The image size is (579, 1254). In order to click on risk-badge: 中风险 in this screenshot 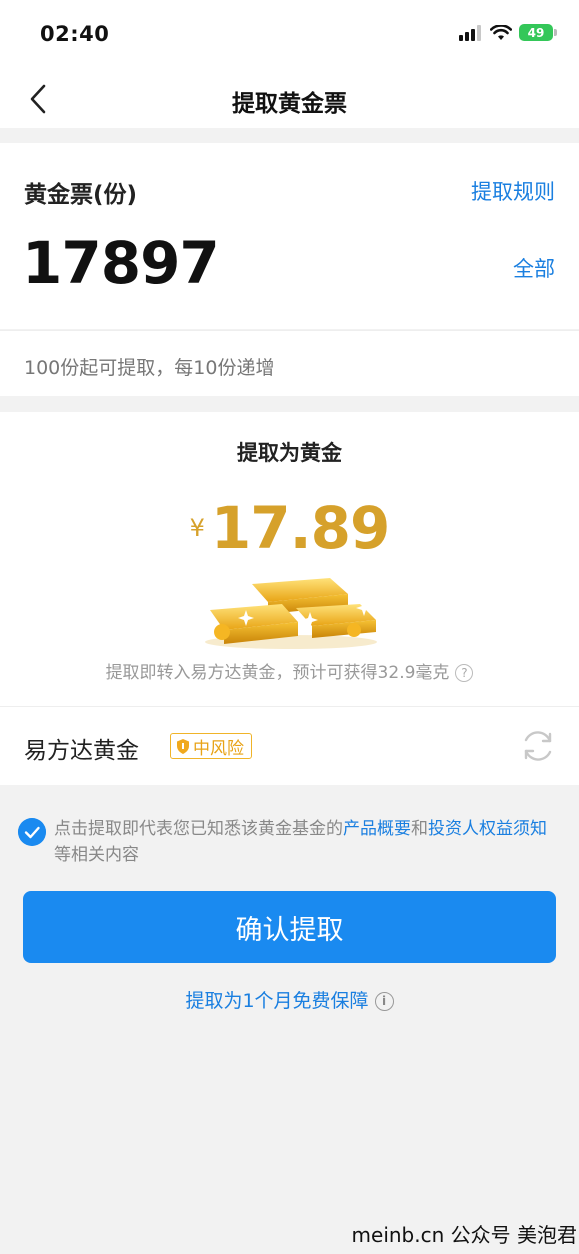, I will do `click(211, 746)`.